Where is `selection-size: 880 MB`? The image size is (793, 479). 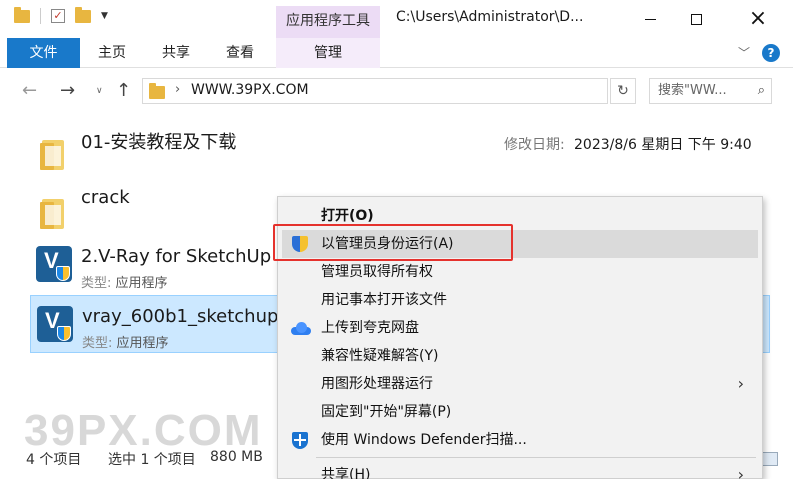
selection-size: 880 MB is located at coordinates (236, 457).